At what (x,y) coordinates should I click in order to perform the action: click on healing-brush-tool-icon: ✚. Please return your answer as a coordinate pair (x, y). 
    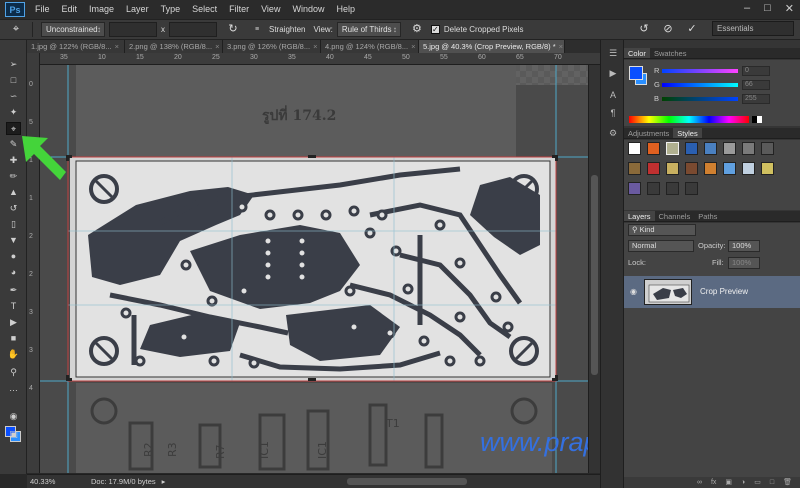
    Looking at the image, I should click on (13, 160).